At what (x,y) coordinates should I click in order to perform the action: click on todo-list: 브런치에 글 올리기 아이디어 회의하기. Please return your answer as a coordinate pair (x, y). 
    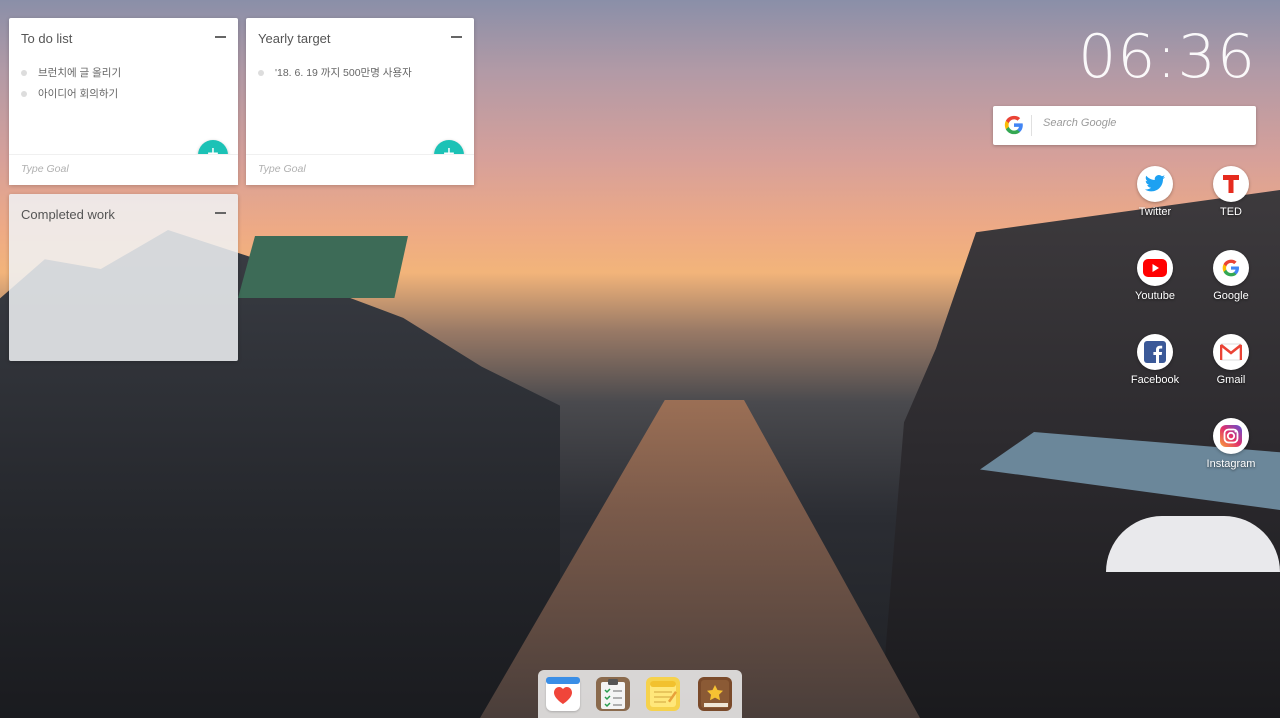
    Looking at the image, I should click on (71, 87).